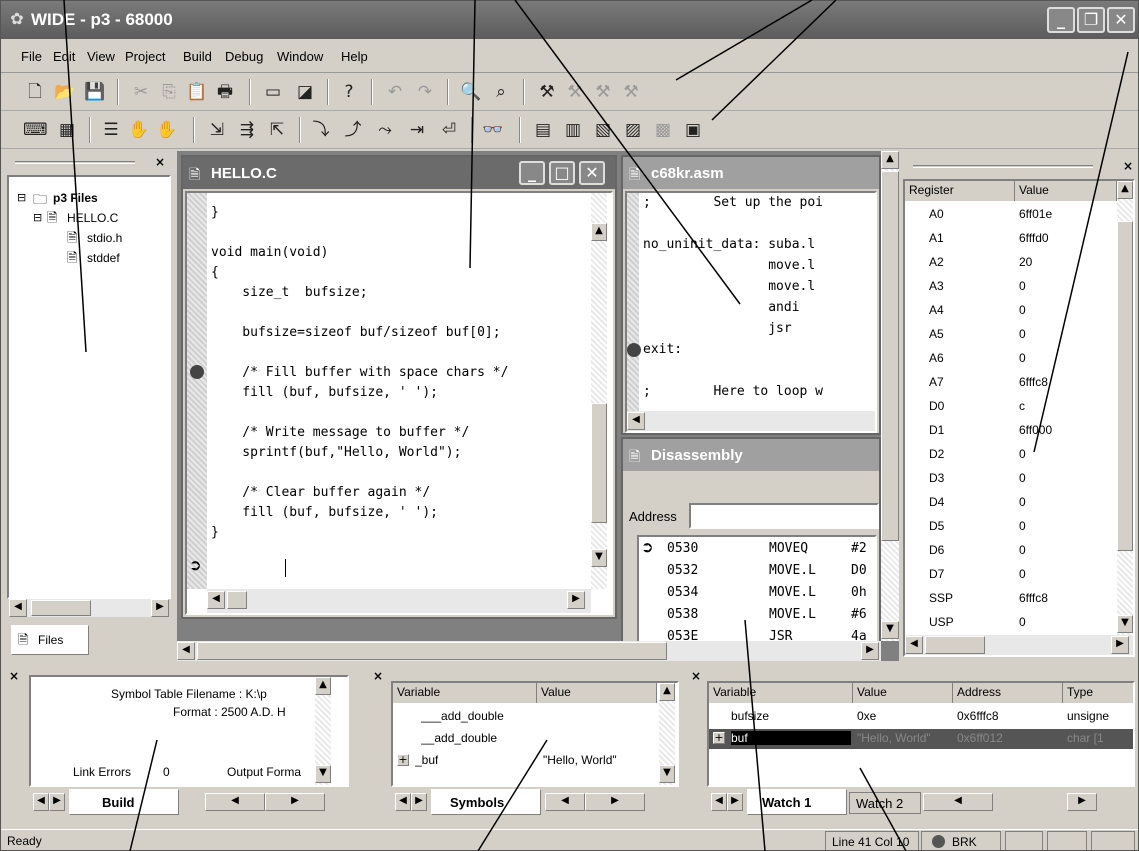 This screenshot has height=851, width=1139. Describe the element at coordinates (1010, 288) in the screenshot. I see `register-row: A3 0` at that location.